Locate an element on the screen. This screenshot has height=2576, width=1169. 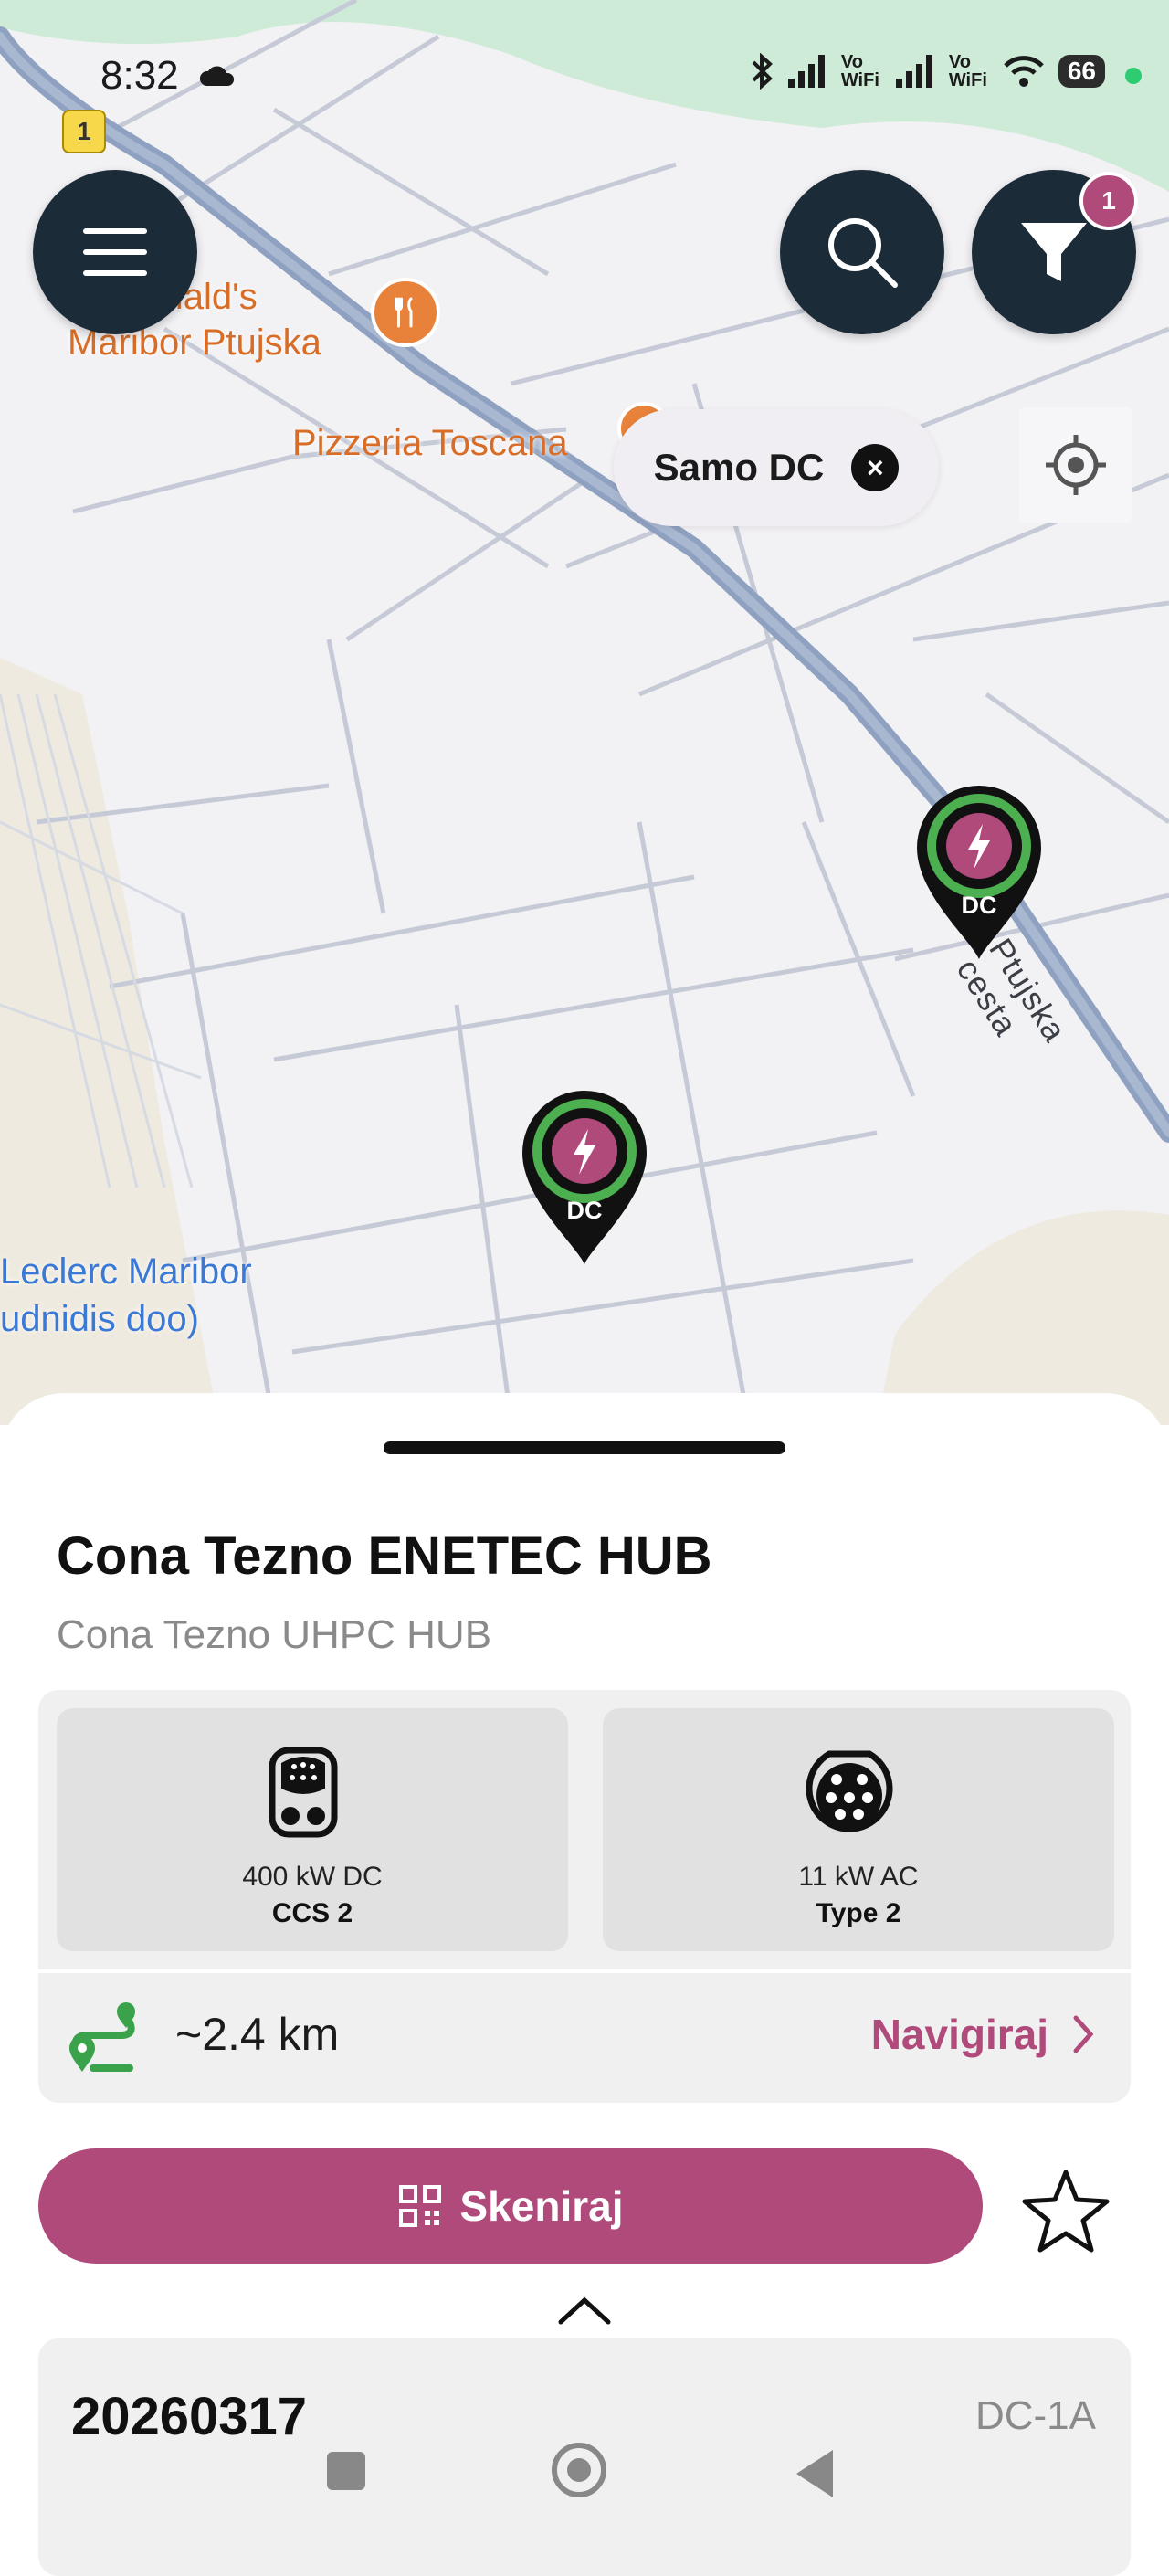
scan-button: Skeniraj is located at coordinates (511, 2206).